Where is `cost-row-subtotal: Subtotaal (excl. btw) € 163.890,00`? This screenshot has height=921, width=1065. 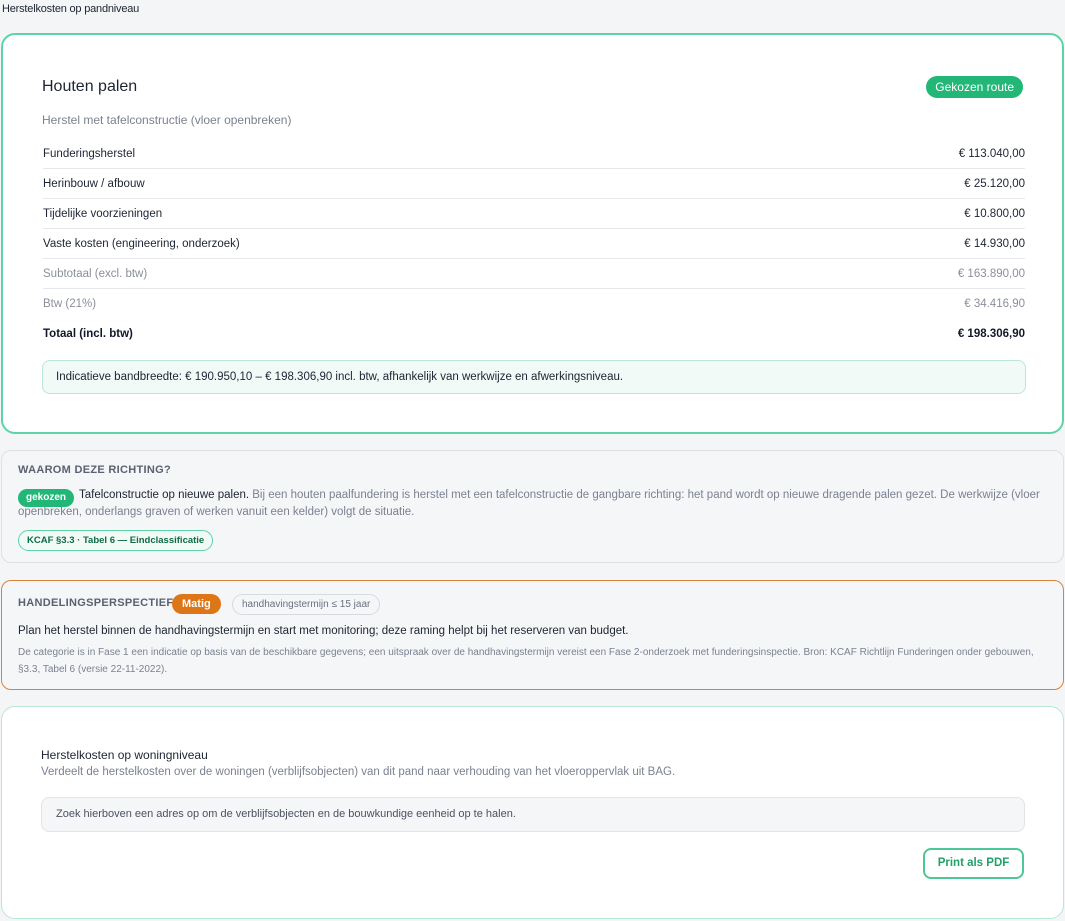
cost-row-subtotal: Subtotaal (excl. btw) € 163.890,00 is located at coordinates (534, 274).